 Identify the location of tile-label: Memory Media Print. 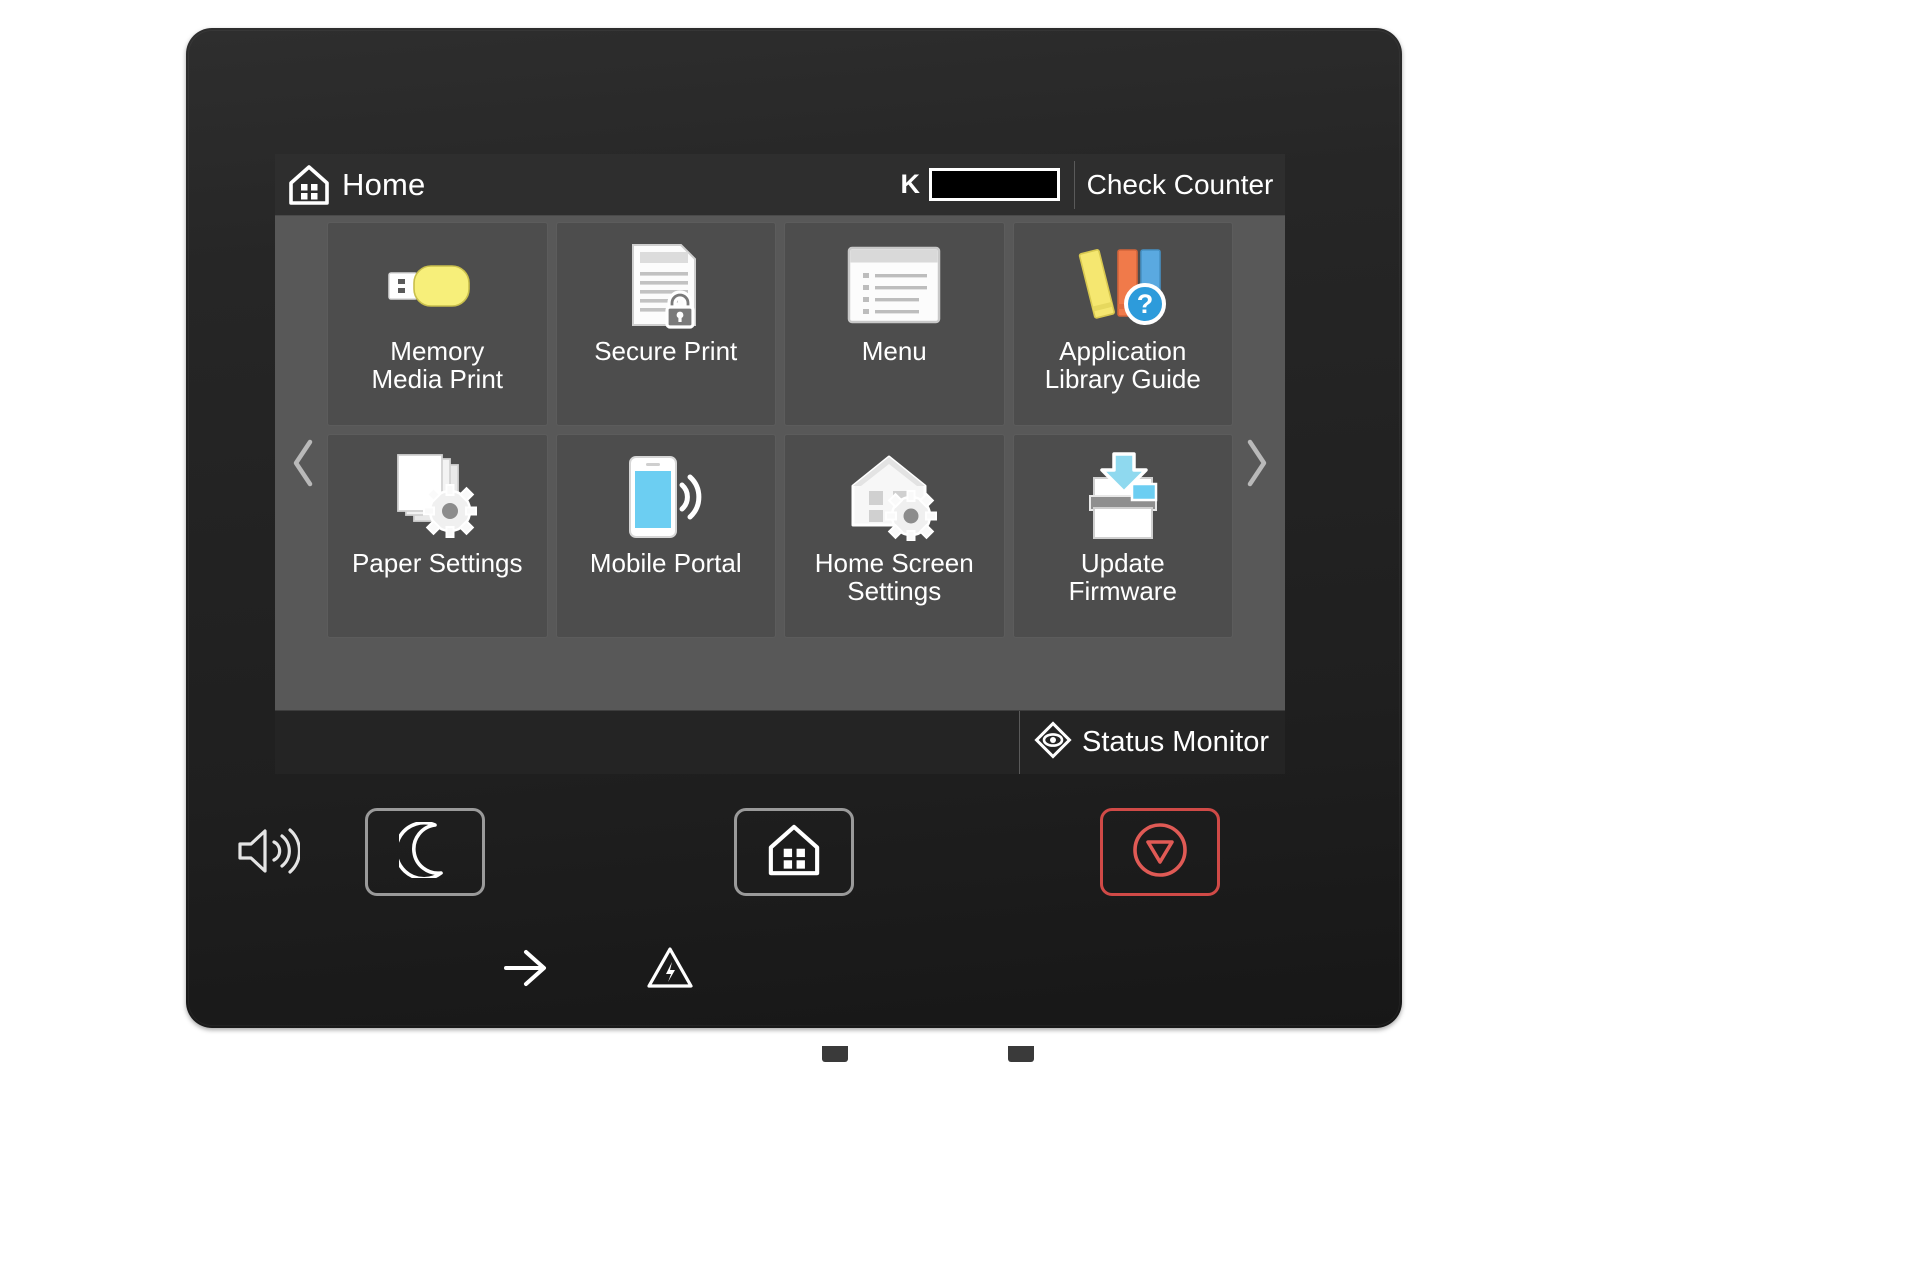
(437, 365).